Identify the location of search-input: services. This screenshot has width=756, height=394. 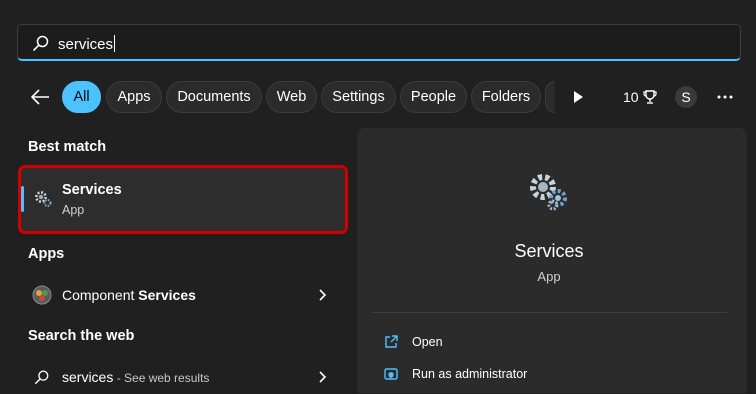
(87, 44).